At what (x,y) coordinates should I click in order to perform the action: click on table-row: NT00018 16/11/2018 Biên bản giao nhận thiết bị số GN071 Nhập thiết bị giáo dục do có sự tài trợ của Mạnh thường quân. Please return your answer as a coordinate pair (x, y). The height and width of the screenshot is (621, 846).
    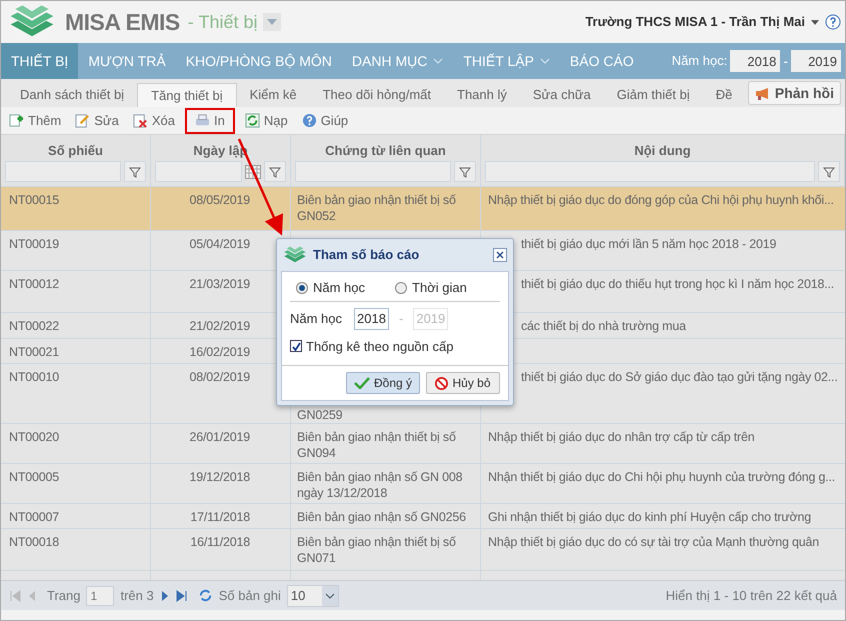
    Looking at the image, I should click on (423, 550).